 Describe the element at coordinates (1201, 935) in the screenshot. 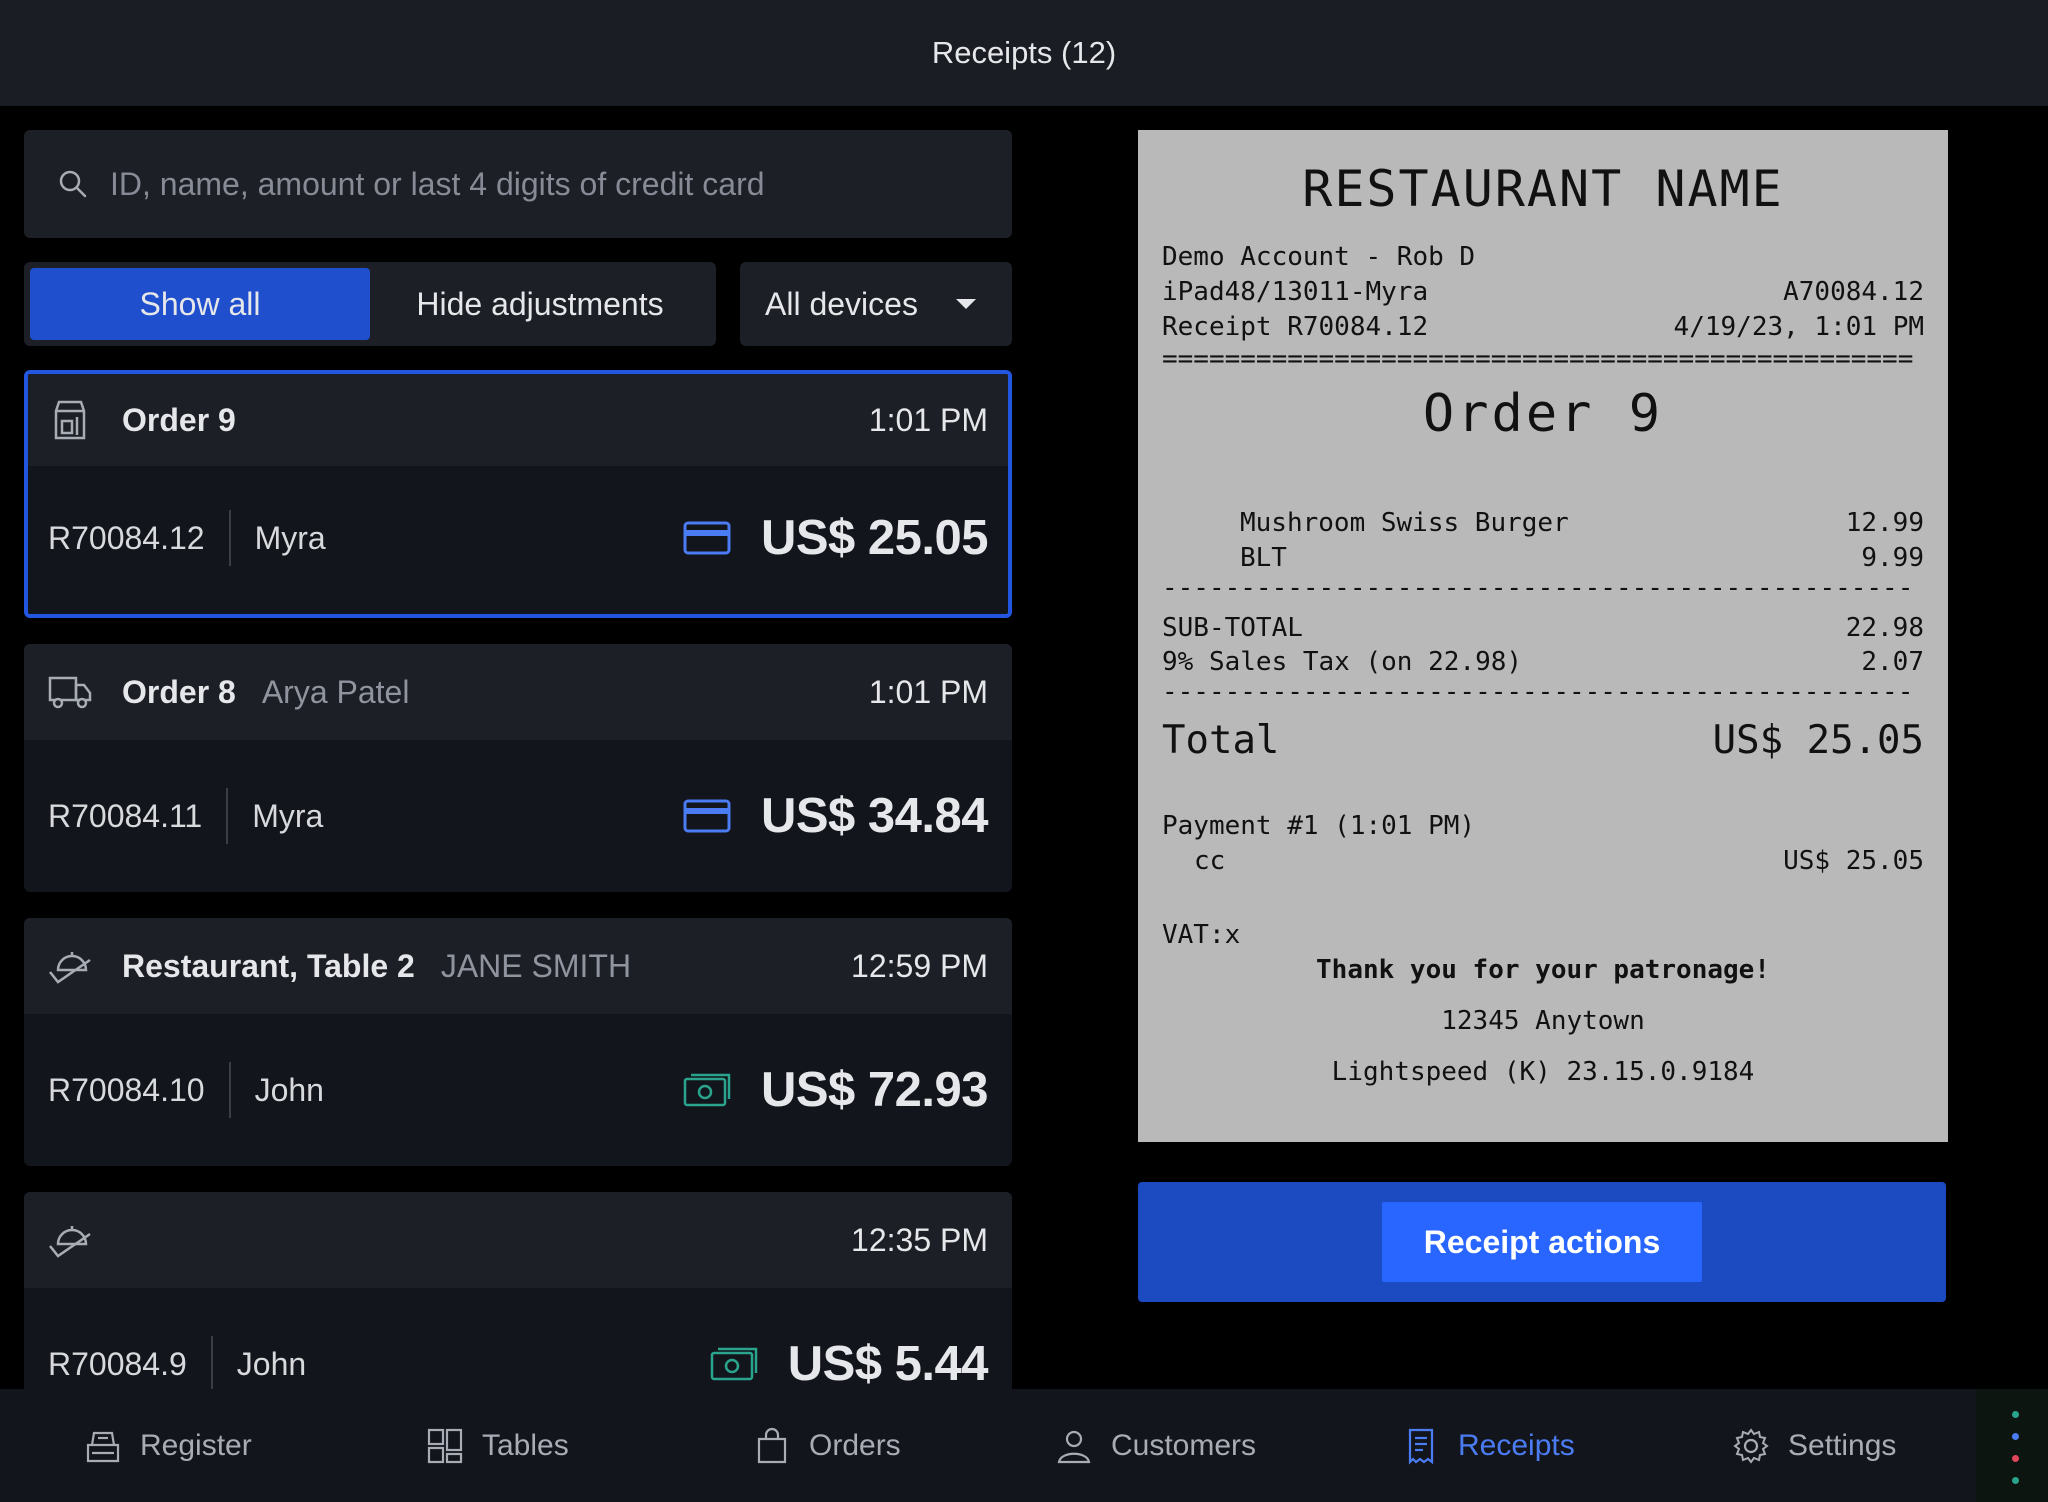

I see `vat-line: VAT:x` at that location.